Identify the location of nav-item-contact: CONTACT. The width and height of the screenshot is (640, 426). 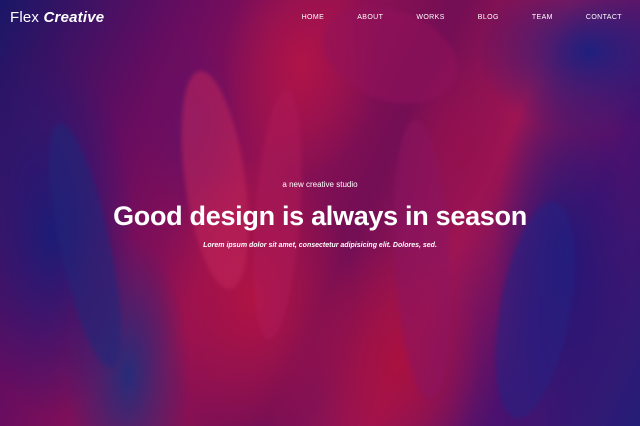
(604, 17).